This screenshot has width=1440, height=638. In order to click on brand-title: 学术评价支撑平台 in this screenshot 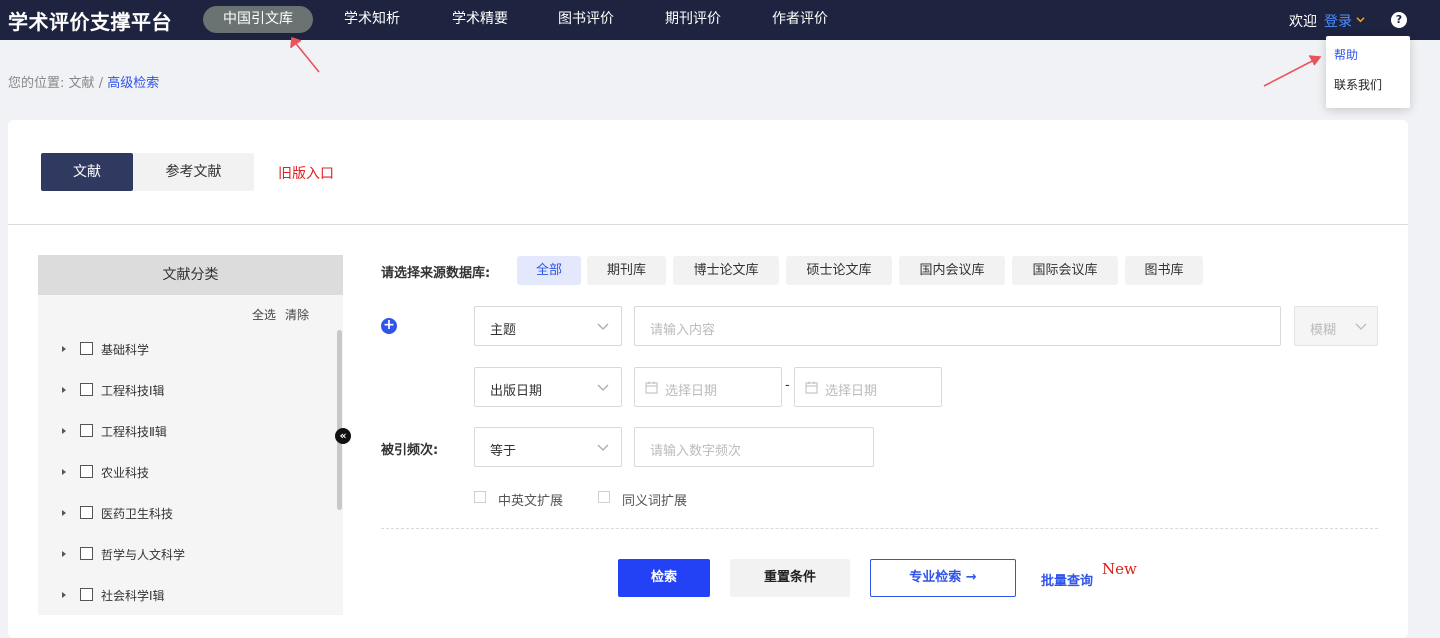, I will do `click(90, 22)`.